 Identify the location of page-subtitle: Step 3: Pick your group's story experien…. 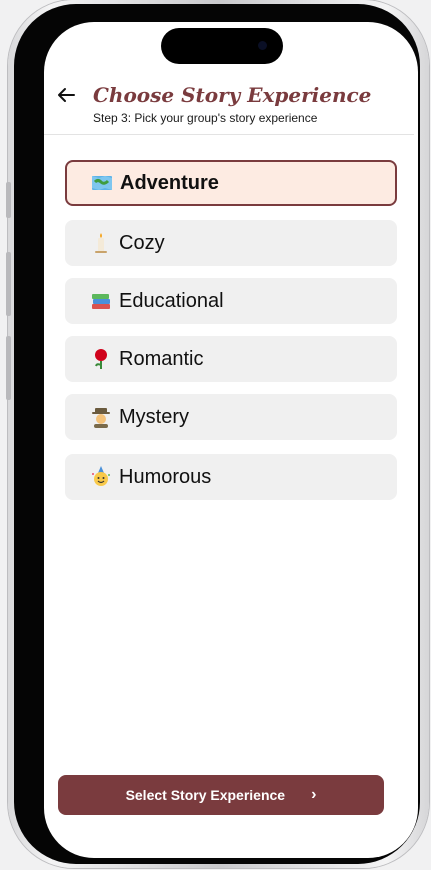
(205, 118).